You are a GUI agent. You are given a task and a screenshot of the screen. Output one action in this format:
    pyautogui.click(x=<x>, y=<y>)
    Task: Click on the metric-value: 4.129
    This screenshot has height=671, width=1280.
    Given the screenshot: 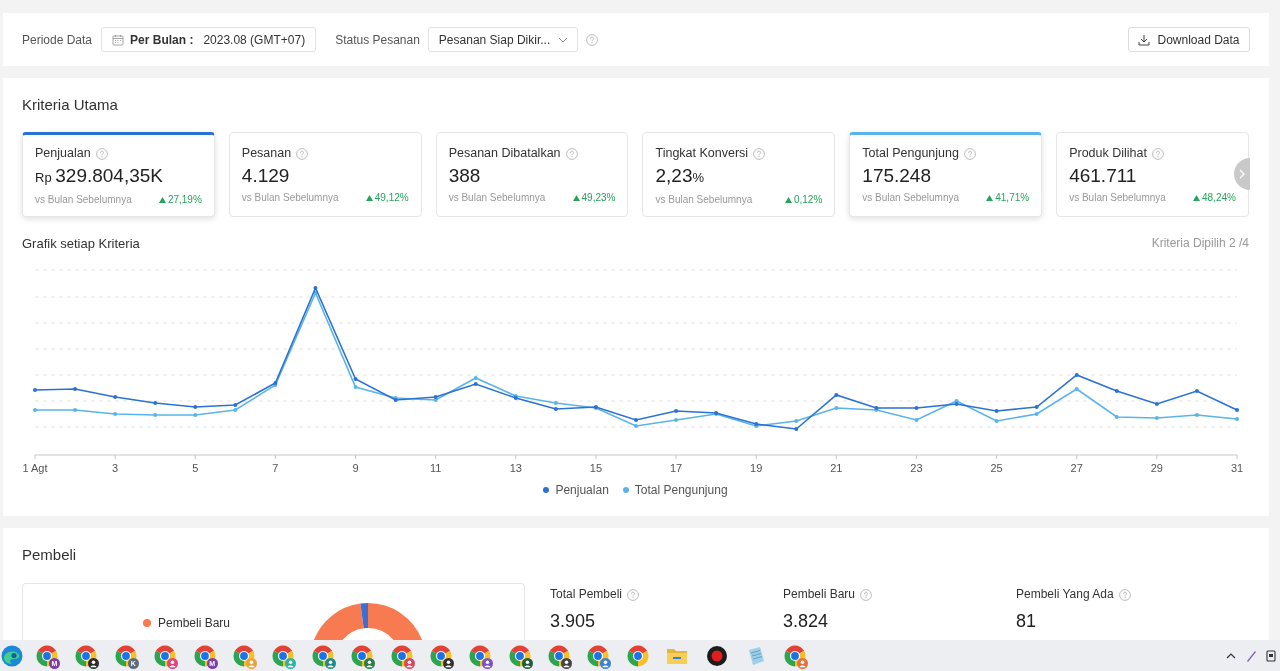 What is the action you would take?
    pyautogui.click(x=266, y=176)
    